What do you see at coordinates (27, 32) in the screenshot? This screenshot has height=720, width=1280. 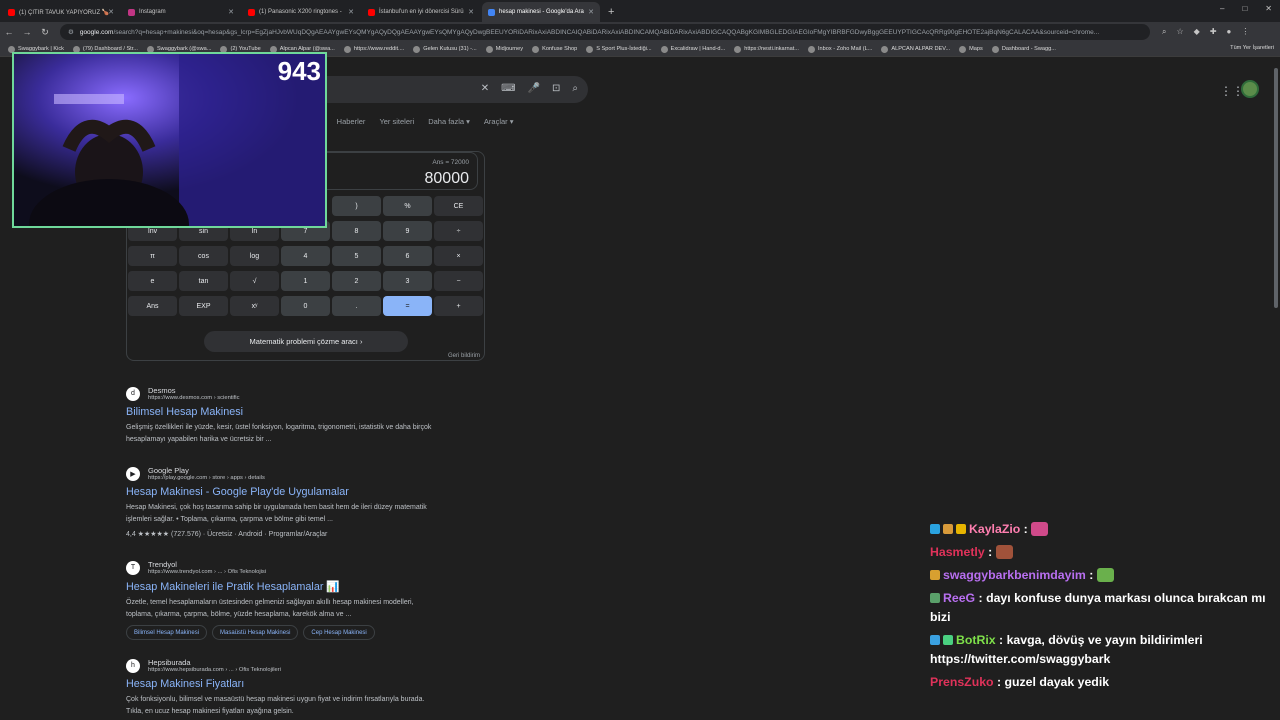 I see `forward-icon: →` at bounding box center [27, 32].